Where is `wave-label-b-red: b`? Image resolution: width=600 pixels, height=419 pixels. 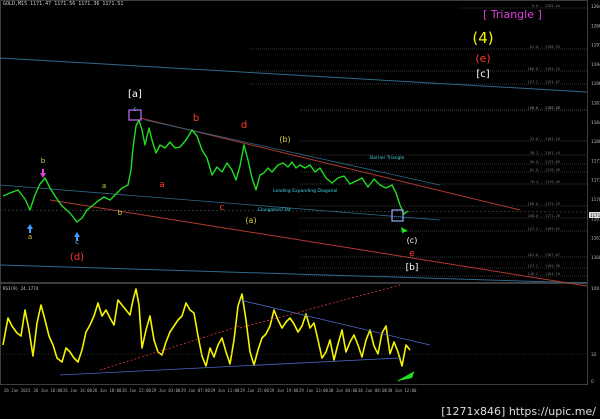 wave-label-b-red: b is located at coordinates (196, 118).